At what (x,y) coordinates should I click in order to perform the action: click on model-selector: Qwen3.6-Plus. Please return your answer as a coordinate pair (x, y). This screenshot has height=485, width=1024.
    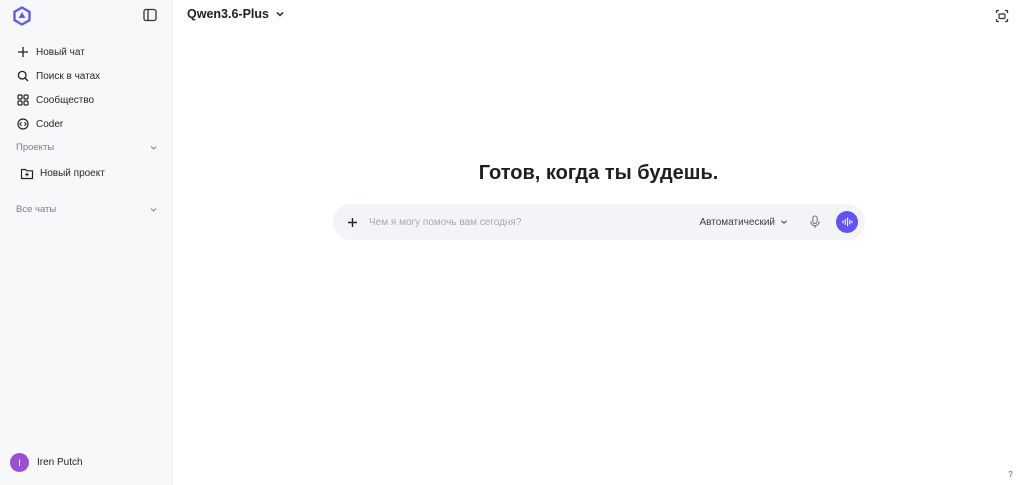
    Looking at the image, I should click on (236, 14).